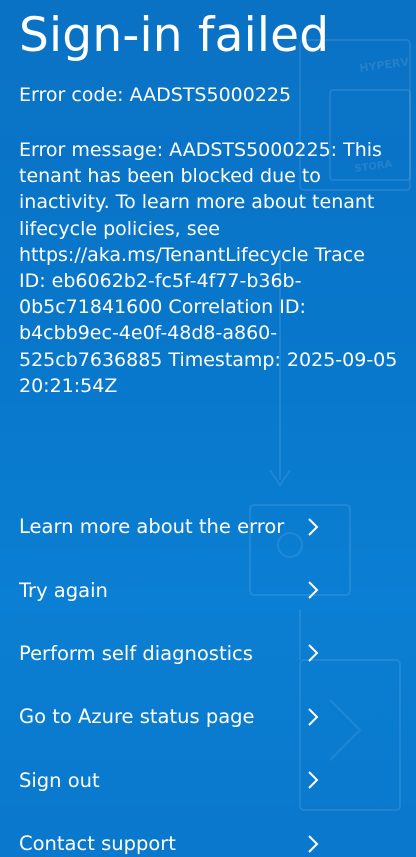 The image size is (416, 857). What do you see at coordinates (179, 780) in the screenshot?
I see `sign-out-link: Sign out` at bounding box center [179, 780].